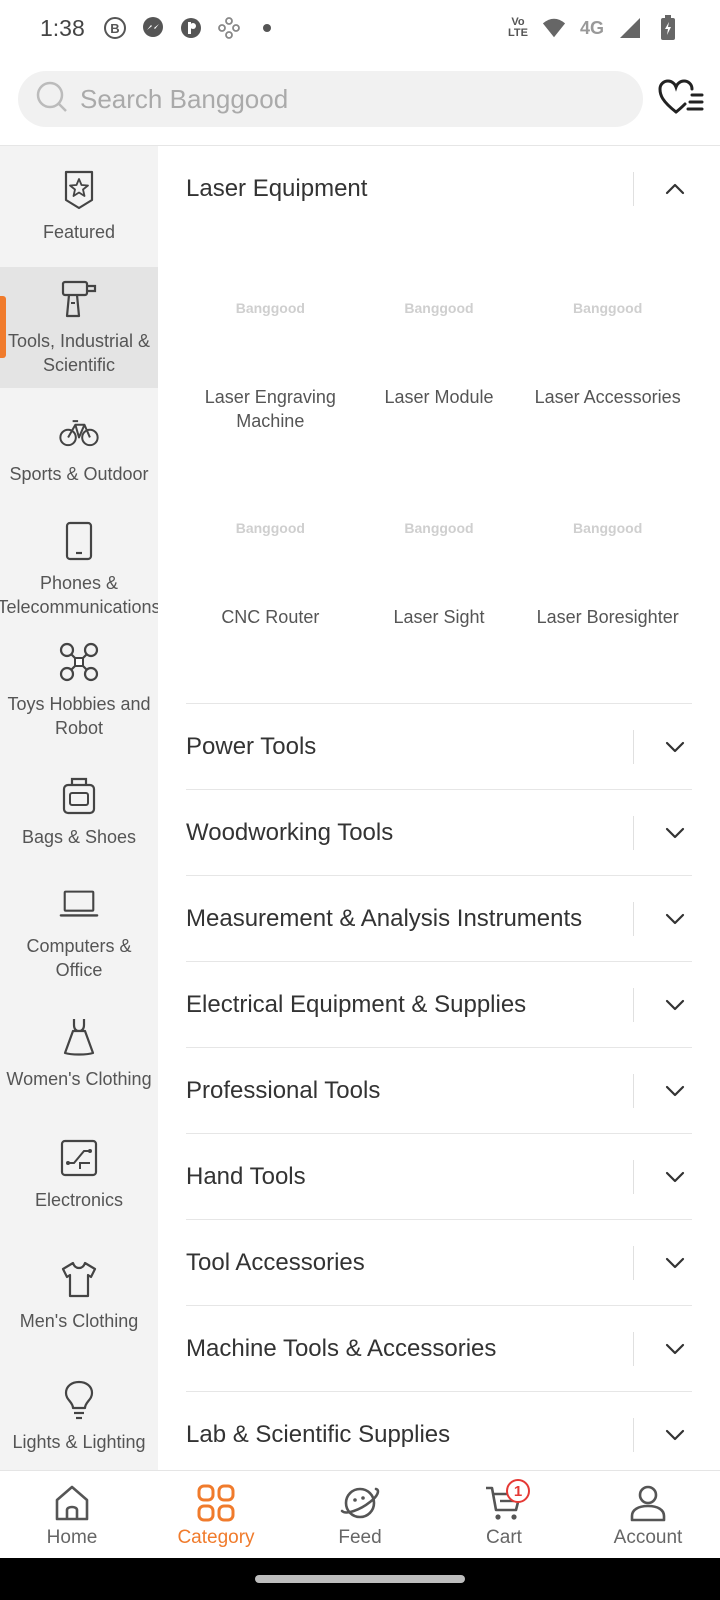 The width and height of the screenshot is (720, 1600). I want to click on svg-text: B, so click(114, 28).